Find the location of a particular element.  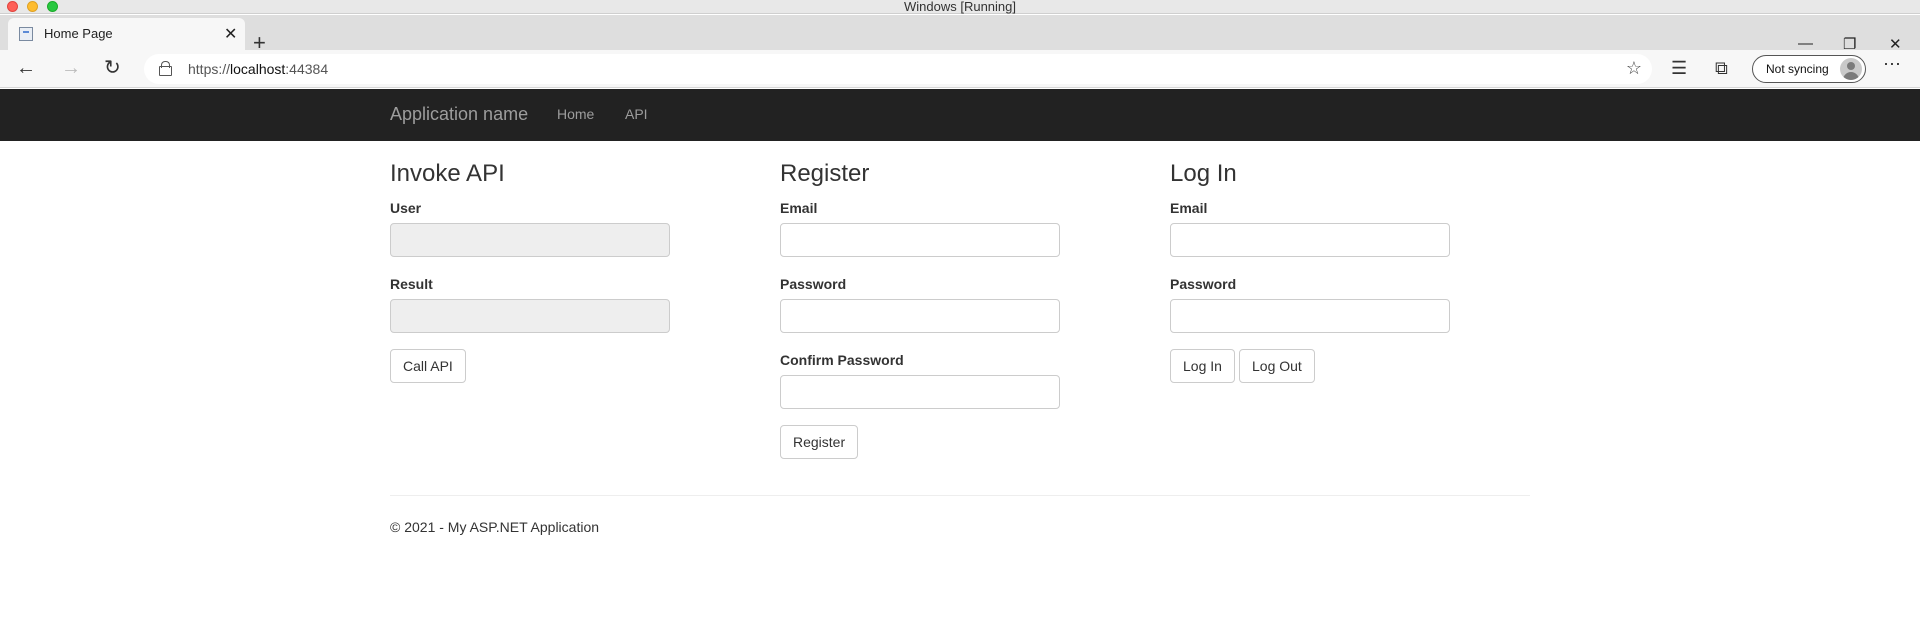

profile-sync-button: Not syncing is located at coordinates (1809, 69).